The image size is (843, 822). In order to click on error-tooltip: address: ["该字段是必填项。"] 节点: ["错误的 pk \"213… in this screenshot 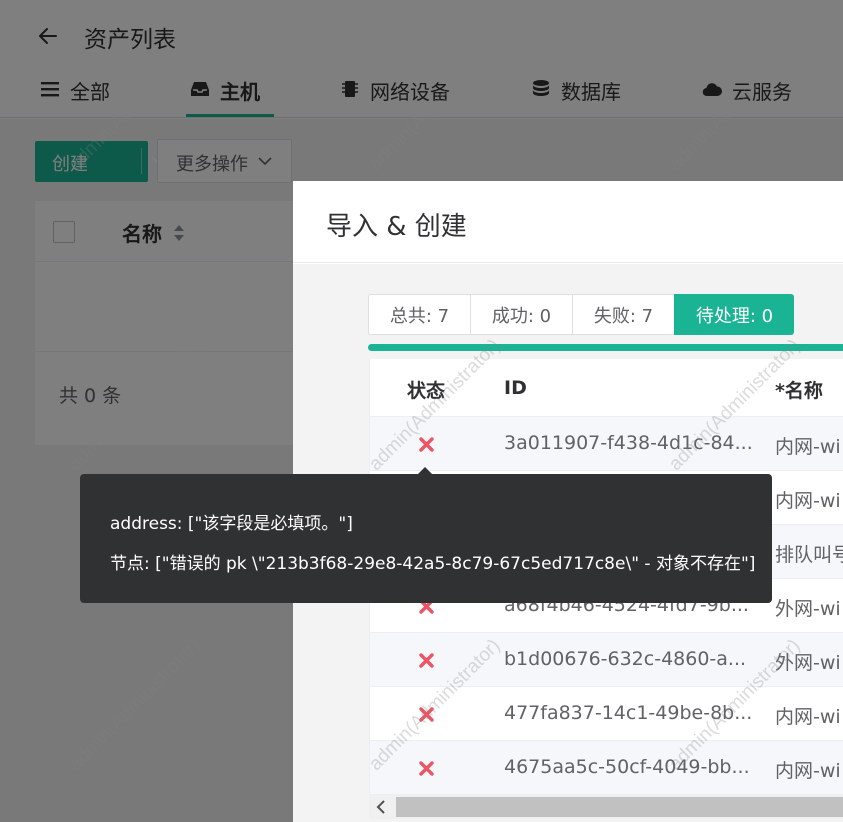, I will do `click(426, 535)`.